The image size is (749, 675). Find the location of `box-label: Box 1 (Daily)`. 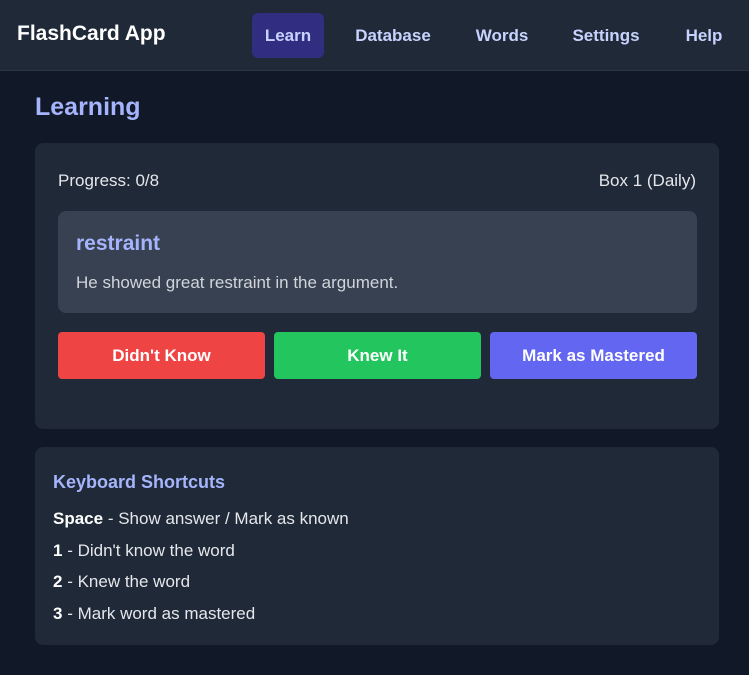

box-label: Box 1 (Daily) is located at coordinates (647, 180).